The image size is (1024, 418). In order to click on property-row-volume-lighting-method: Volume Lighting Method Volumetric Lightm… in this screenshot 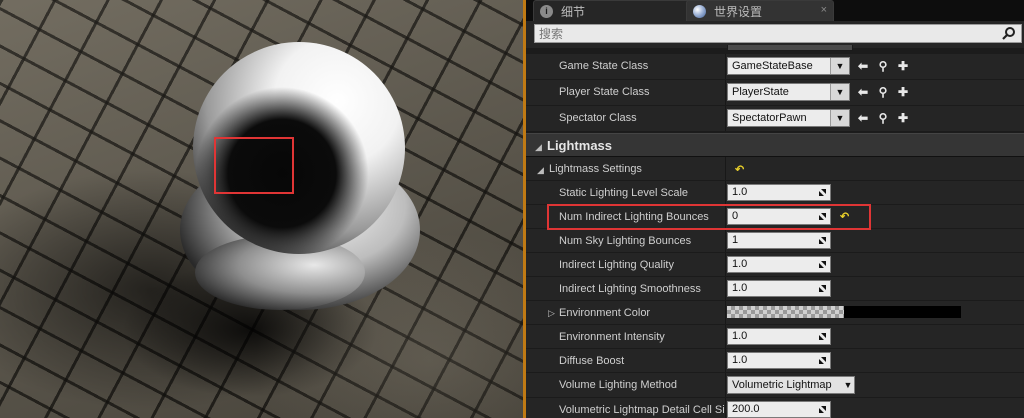, I will do `click(775, 385)`.